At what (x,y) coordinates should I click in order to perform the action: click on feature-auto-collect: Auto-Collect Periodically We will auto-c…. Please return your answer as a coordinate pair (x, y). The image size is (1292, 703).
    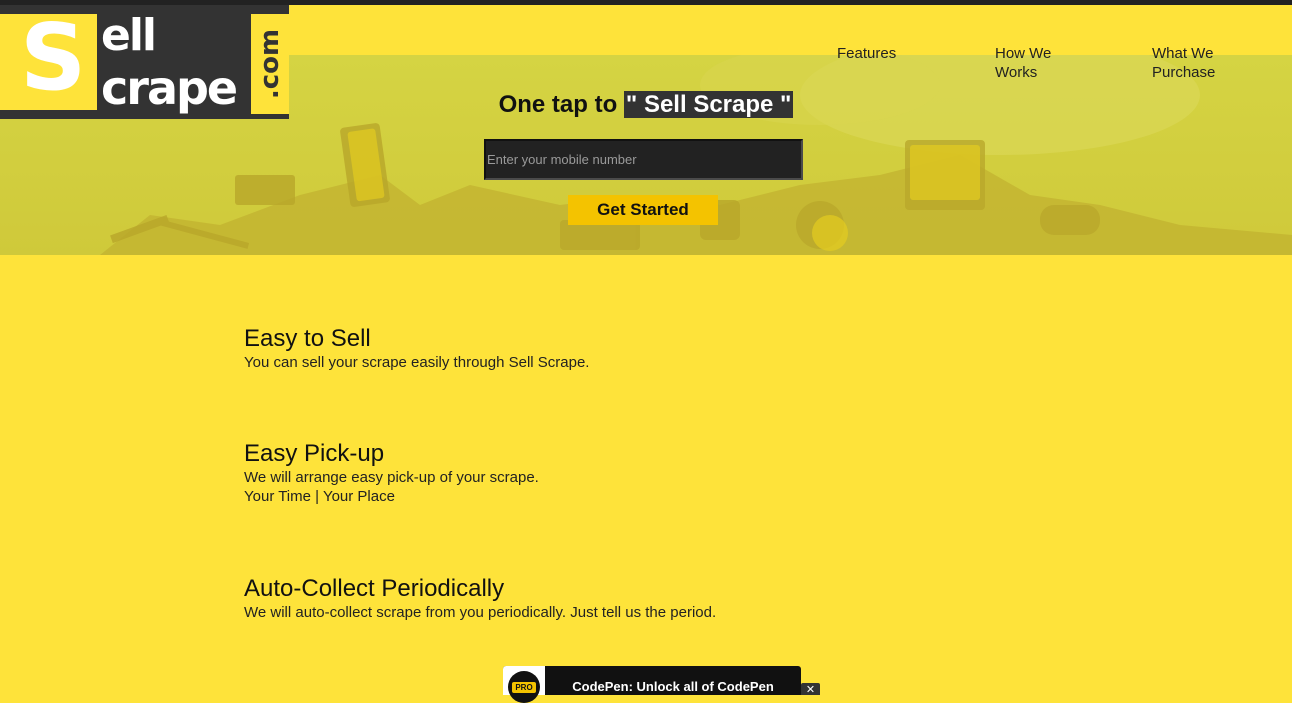
    Looking at the image, I should click on (480, 598).